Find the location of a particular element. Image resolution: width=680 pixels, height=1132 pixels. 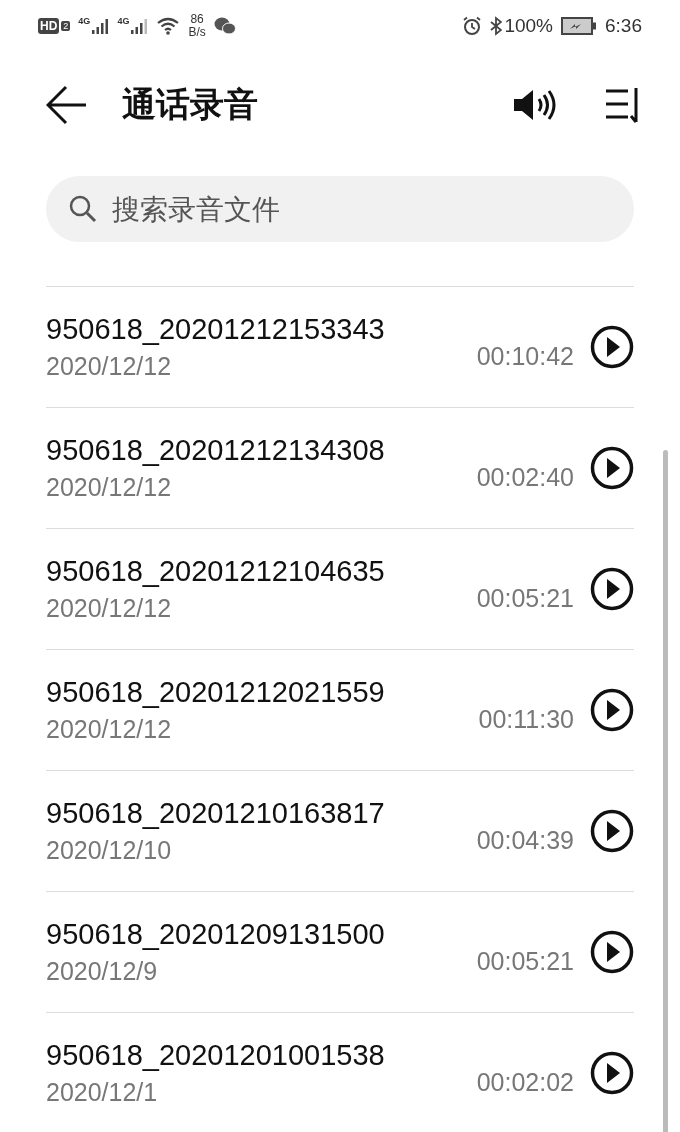

bluetooth-icon is located at coordinates (496, 26).